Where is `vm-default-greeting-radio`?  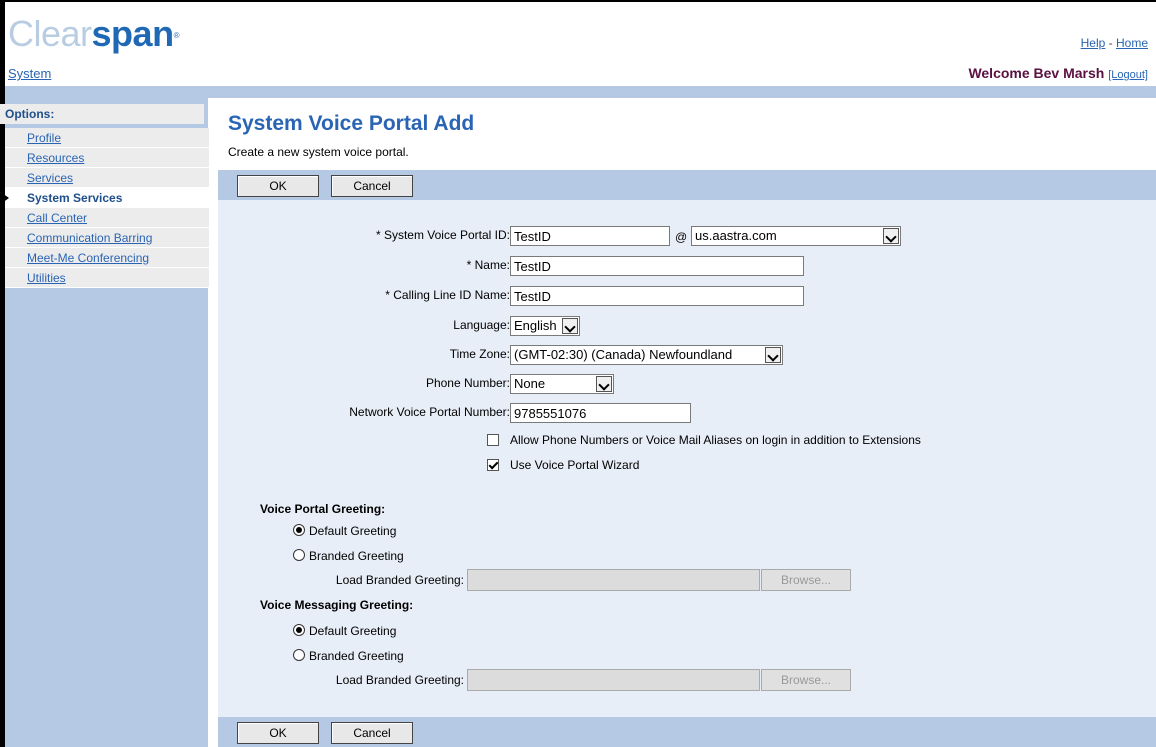 vm-default-greeting-radio is located at coordinates (299, 630).